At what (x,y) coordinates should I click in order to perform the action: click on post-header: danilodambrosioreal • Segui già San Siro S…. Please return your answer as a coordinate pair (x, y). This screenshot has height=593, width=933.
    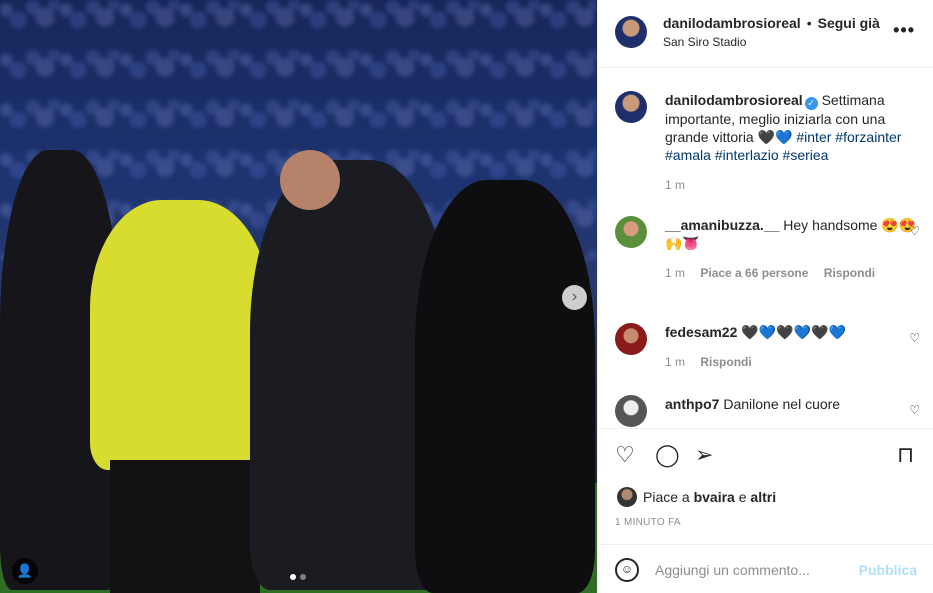
    Looking at the image, I should click on (765, 34).